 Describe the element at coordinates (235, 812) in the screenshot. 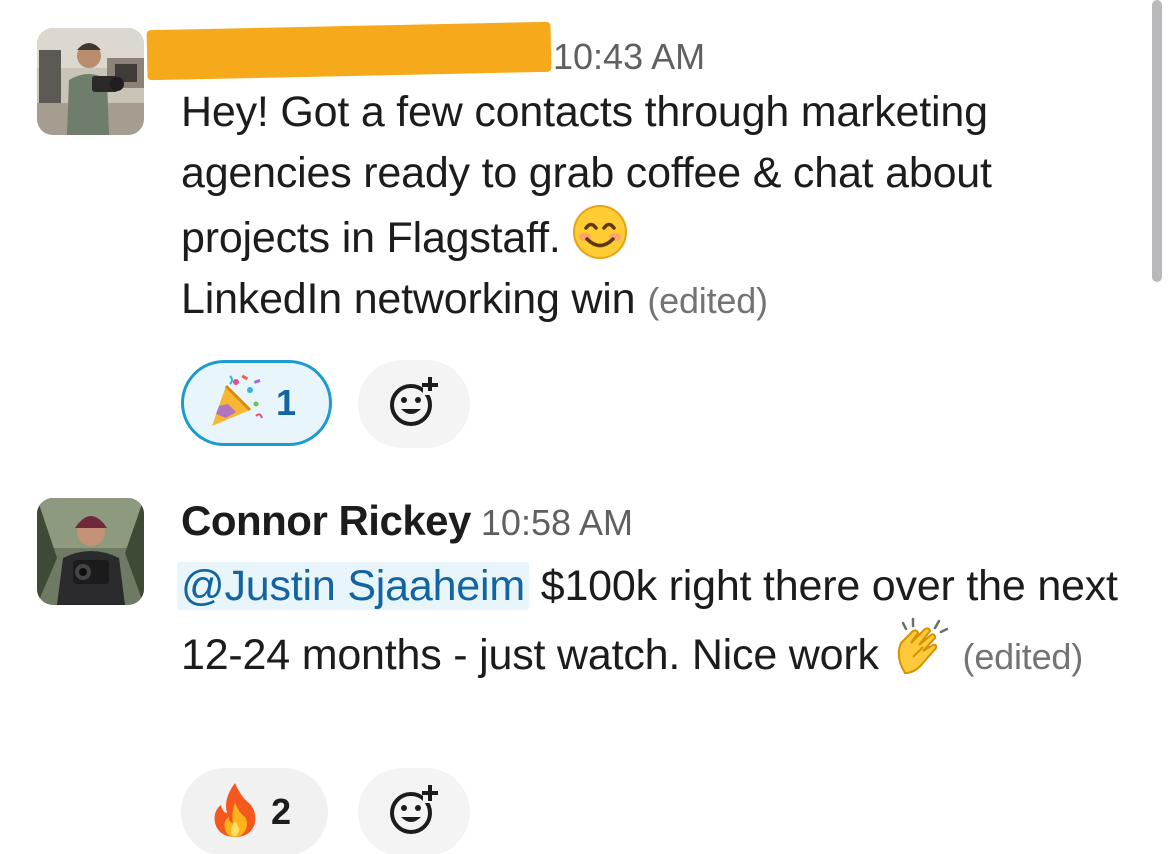

I see `fire-icon` at that location.